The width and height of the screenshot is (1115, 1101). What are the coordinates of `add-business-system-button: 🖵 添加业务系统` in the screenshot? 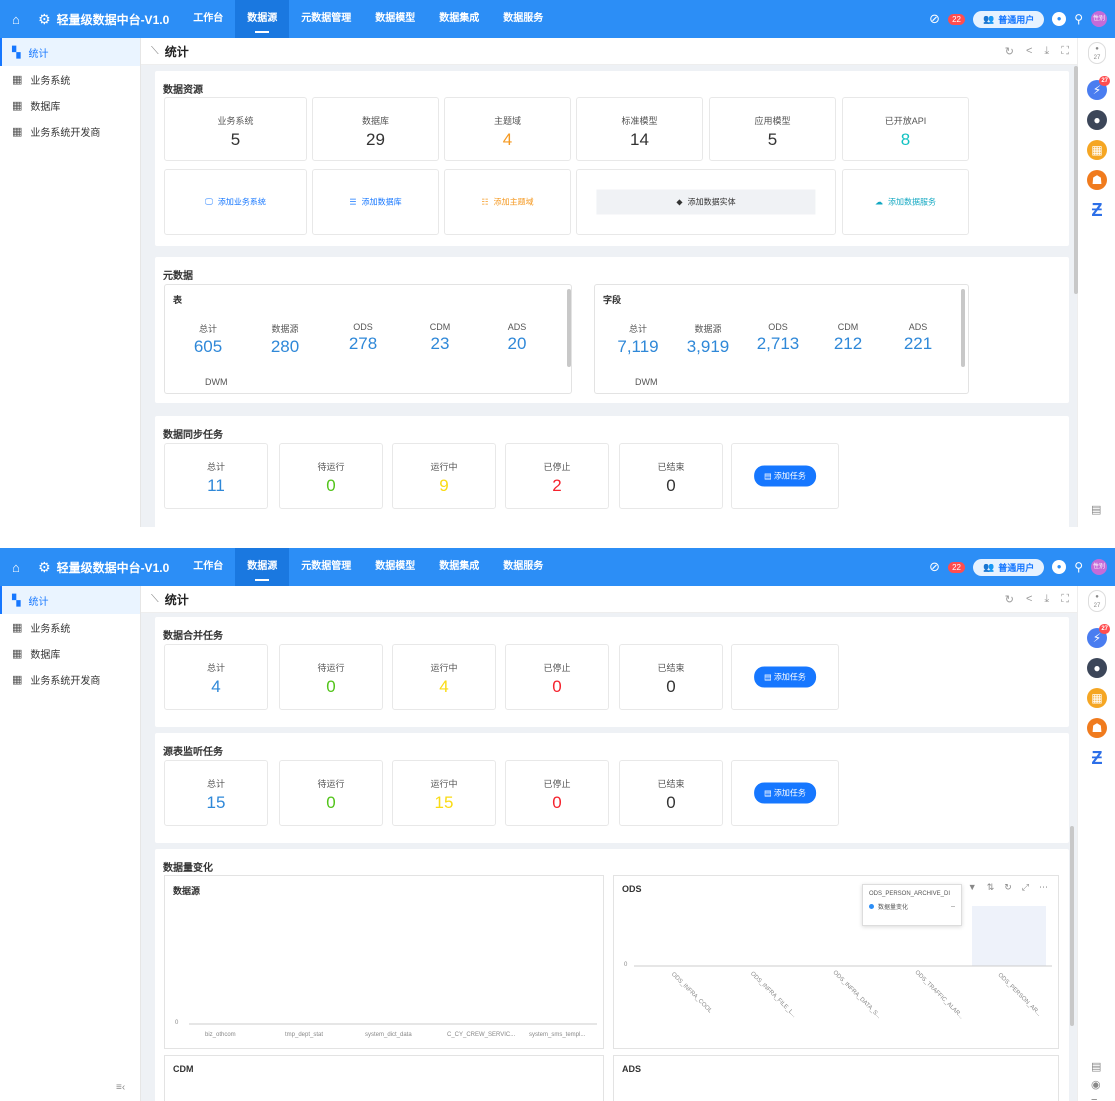 It's located at (235, 202).